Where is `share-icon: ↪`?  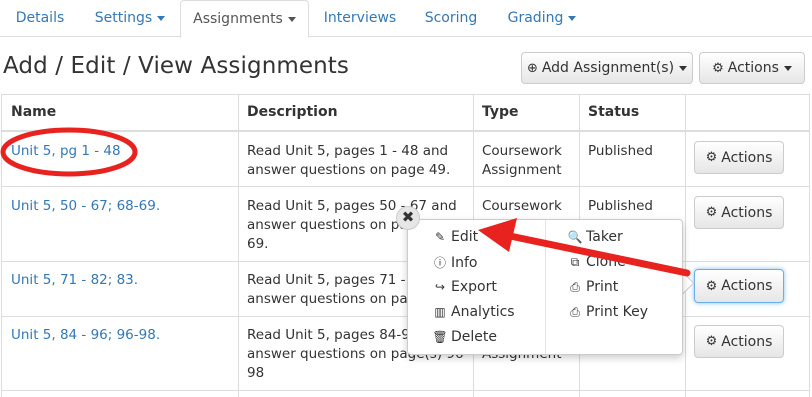 share-icon: ↪ is located at coordinates (440, 287).